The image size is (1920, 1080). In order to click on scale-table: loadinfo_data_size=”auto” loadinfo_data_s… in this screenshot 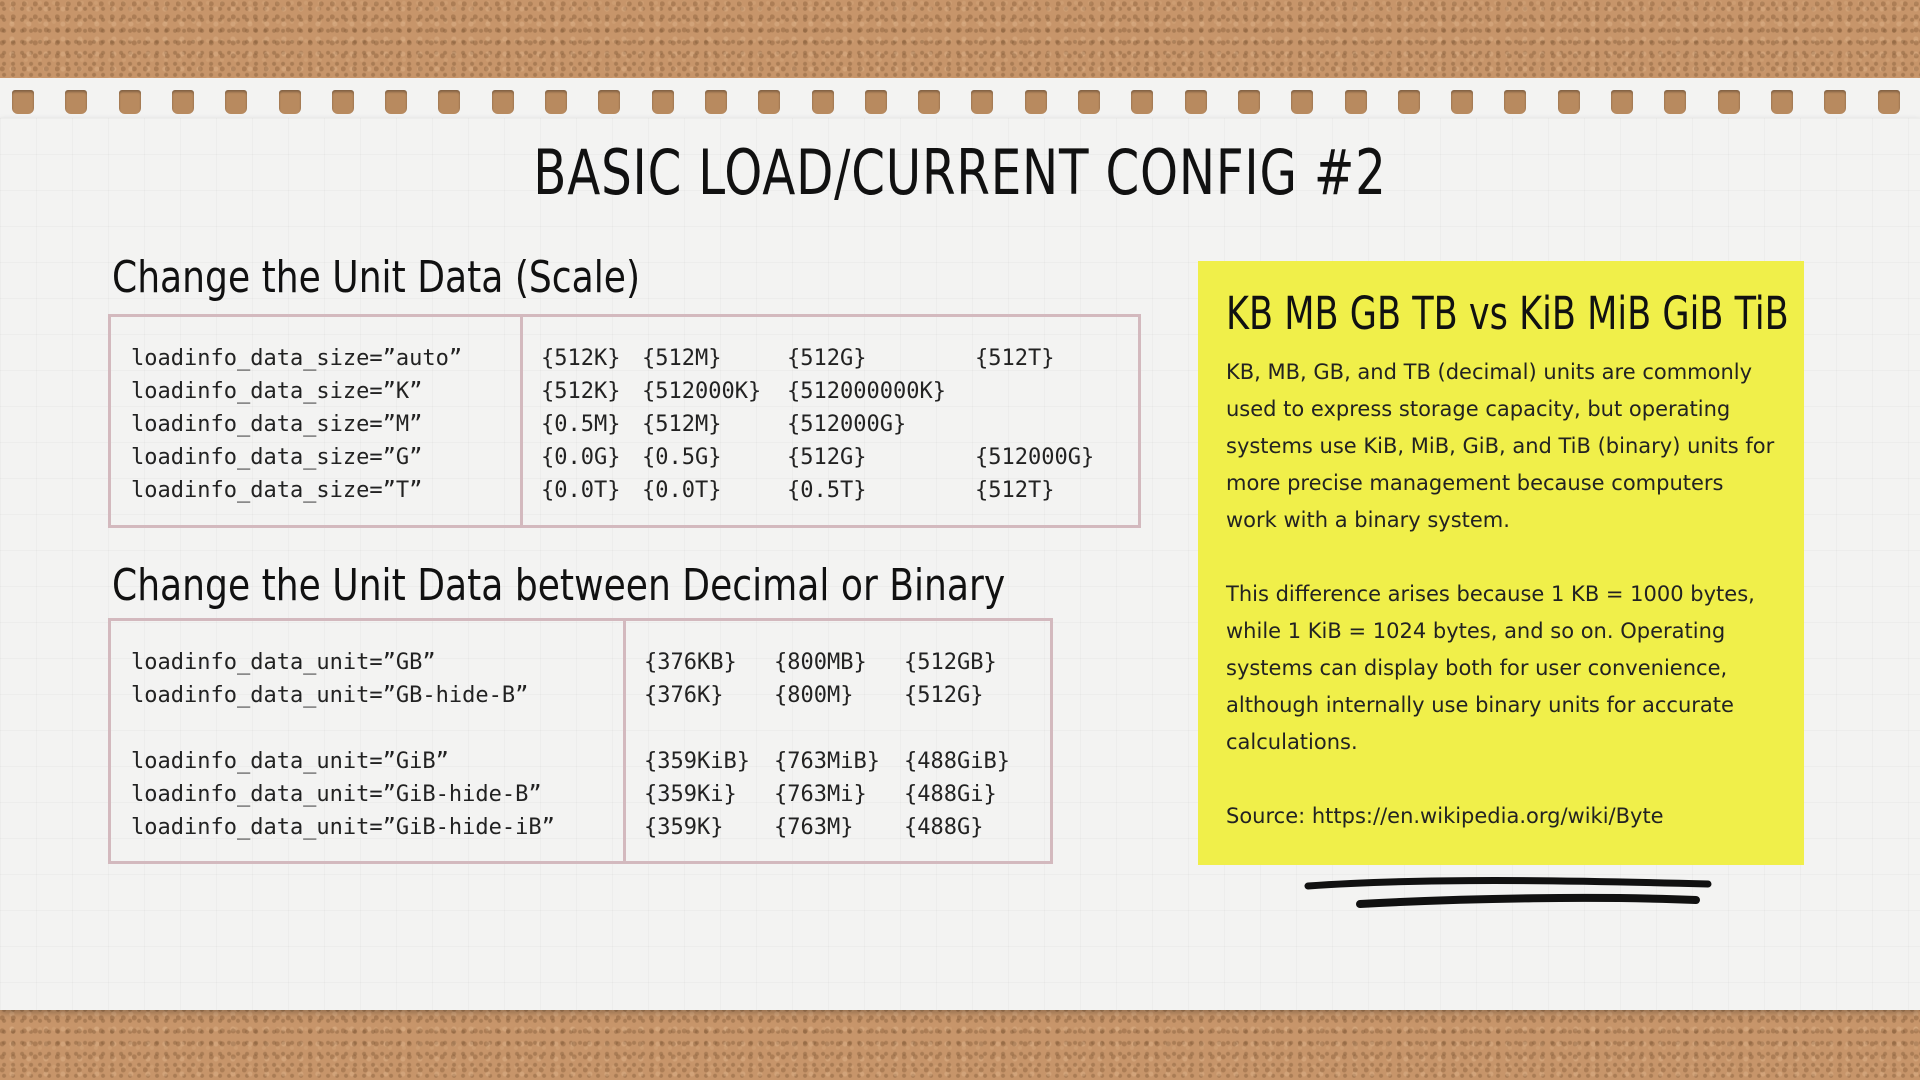, I will do `click(624, 421)`.